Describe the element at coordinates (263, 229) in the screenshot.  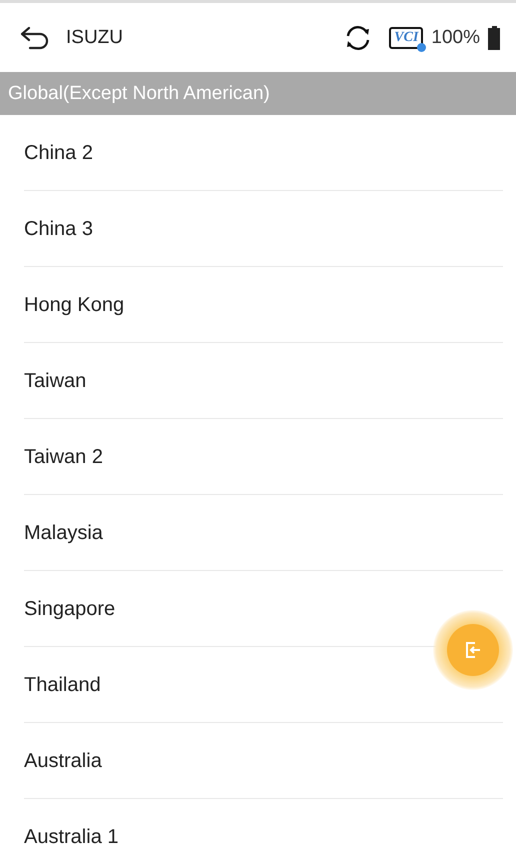
I see `list-item: China 3` at that location.